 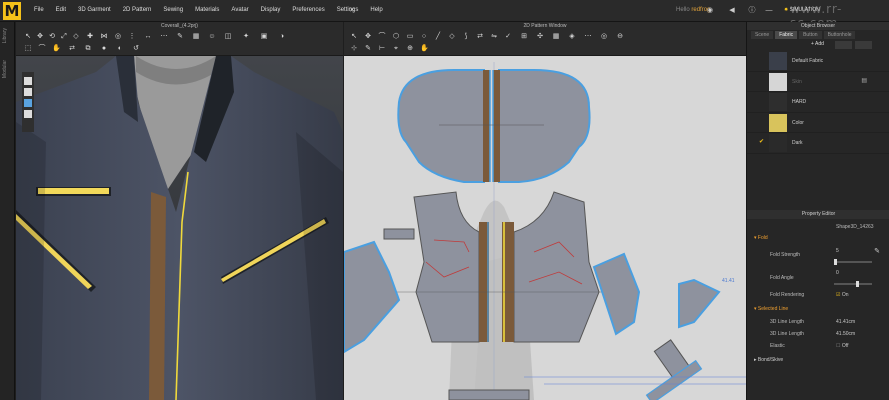 What do you see at coordinates (762, 142) in the screenshot?
I see `check-icon: ✔` at bounding box center [762, 142].